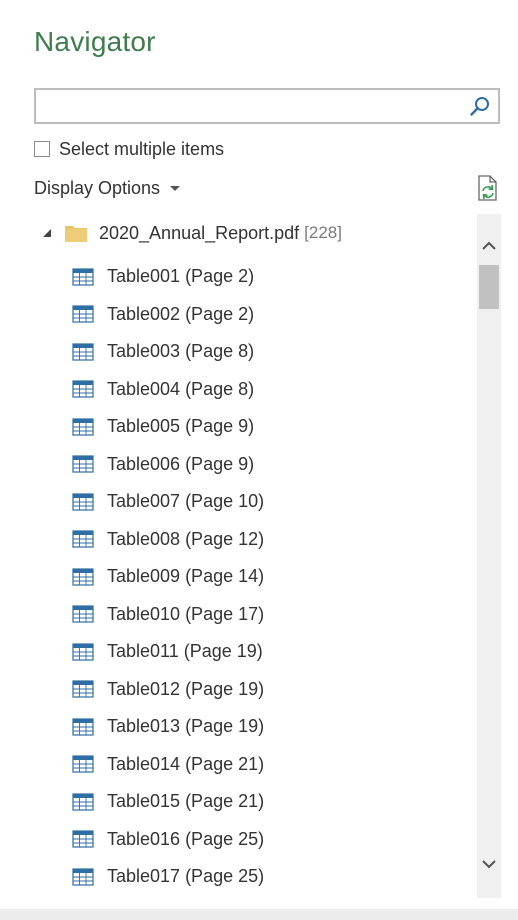 The width and height of the screenshot is (518, 920). What do you see at coordinates (180, 426) in the screenshot?
I see `tree-item-label: Table005 (Page 9)` at bounding box center [180, 426].